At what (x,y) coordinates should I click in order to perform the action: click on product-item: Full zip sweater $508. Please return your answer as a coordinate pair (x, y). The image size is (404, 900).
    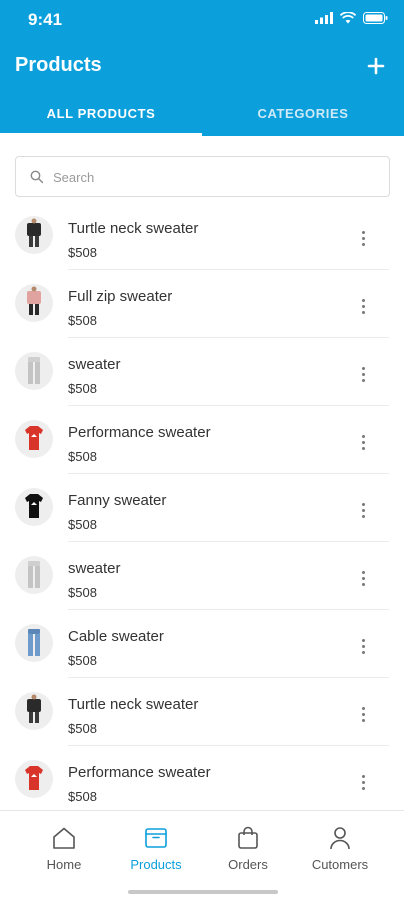
    Looking at the image, I should click on (202, 304).